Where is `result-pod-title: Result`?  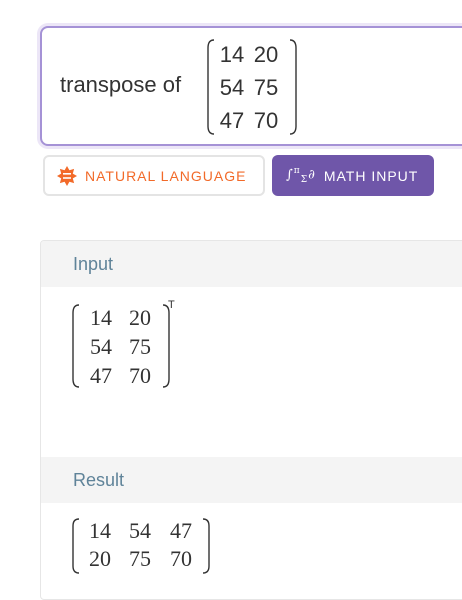 result-pod-title: Result is located at coordinates (99, 479).